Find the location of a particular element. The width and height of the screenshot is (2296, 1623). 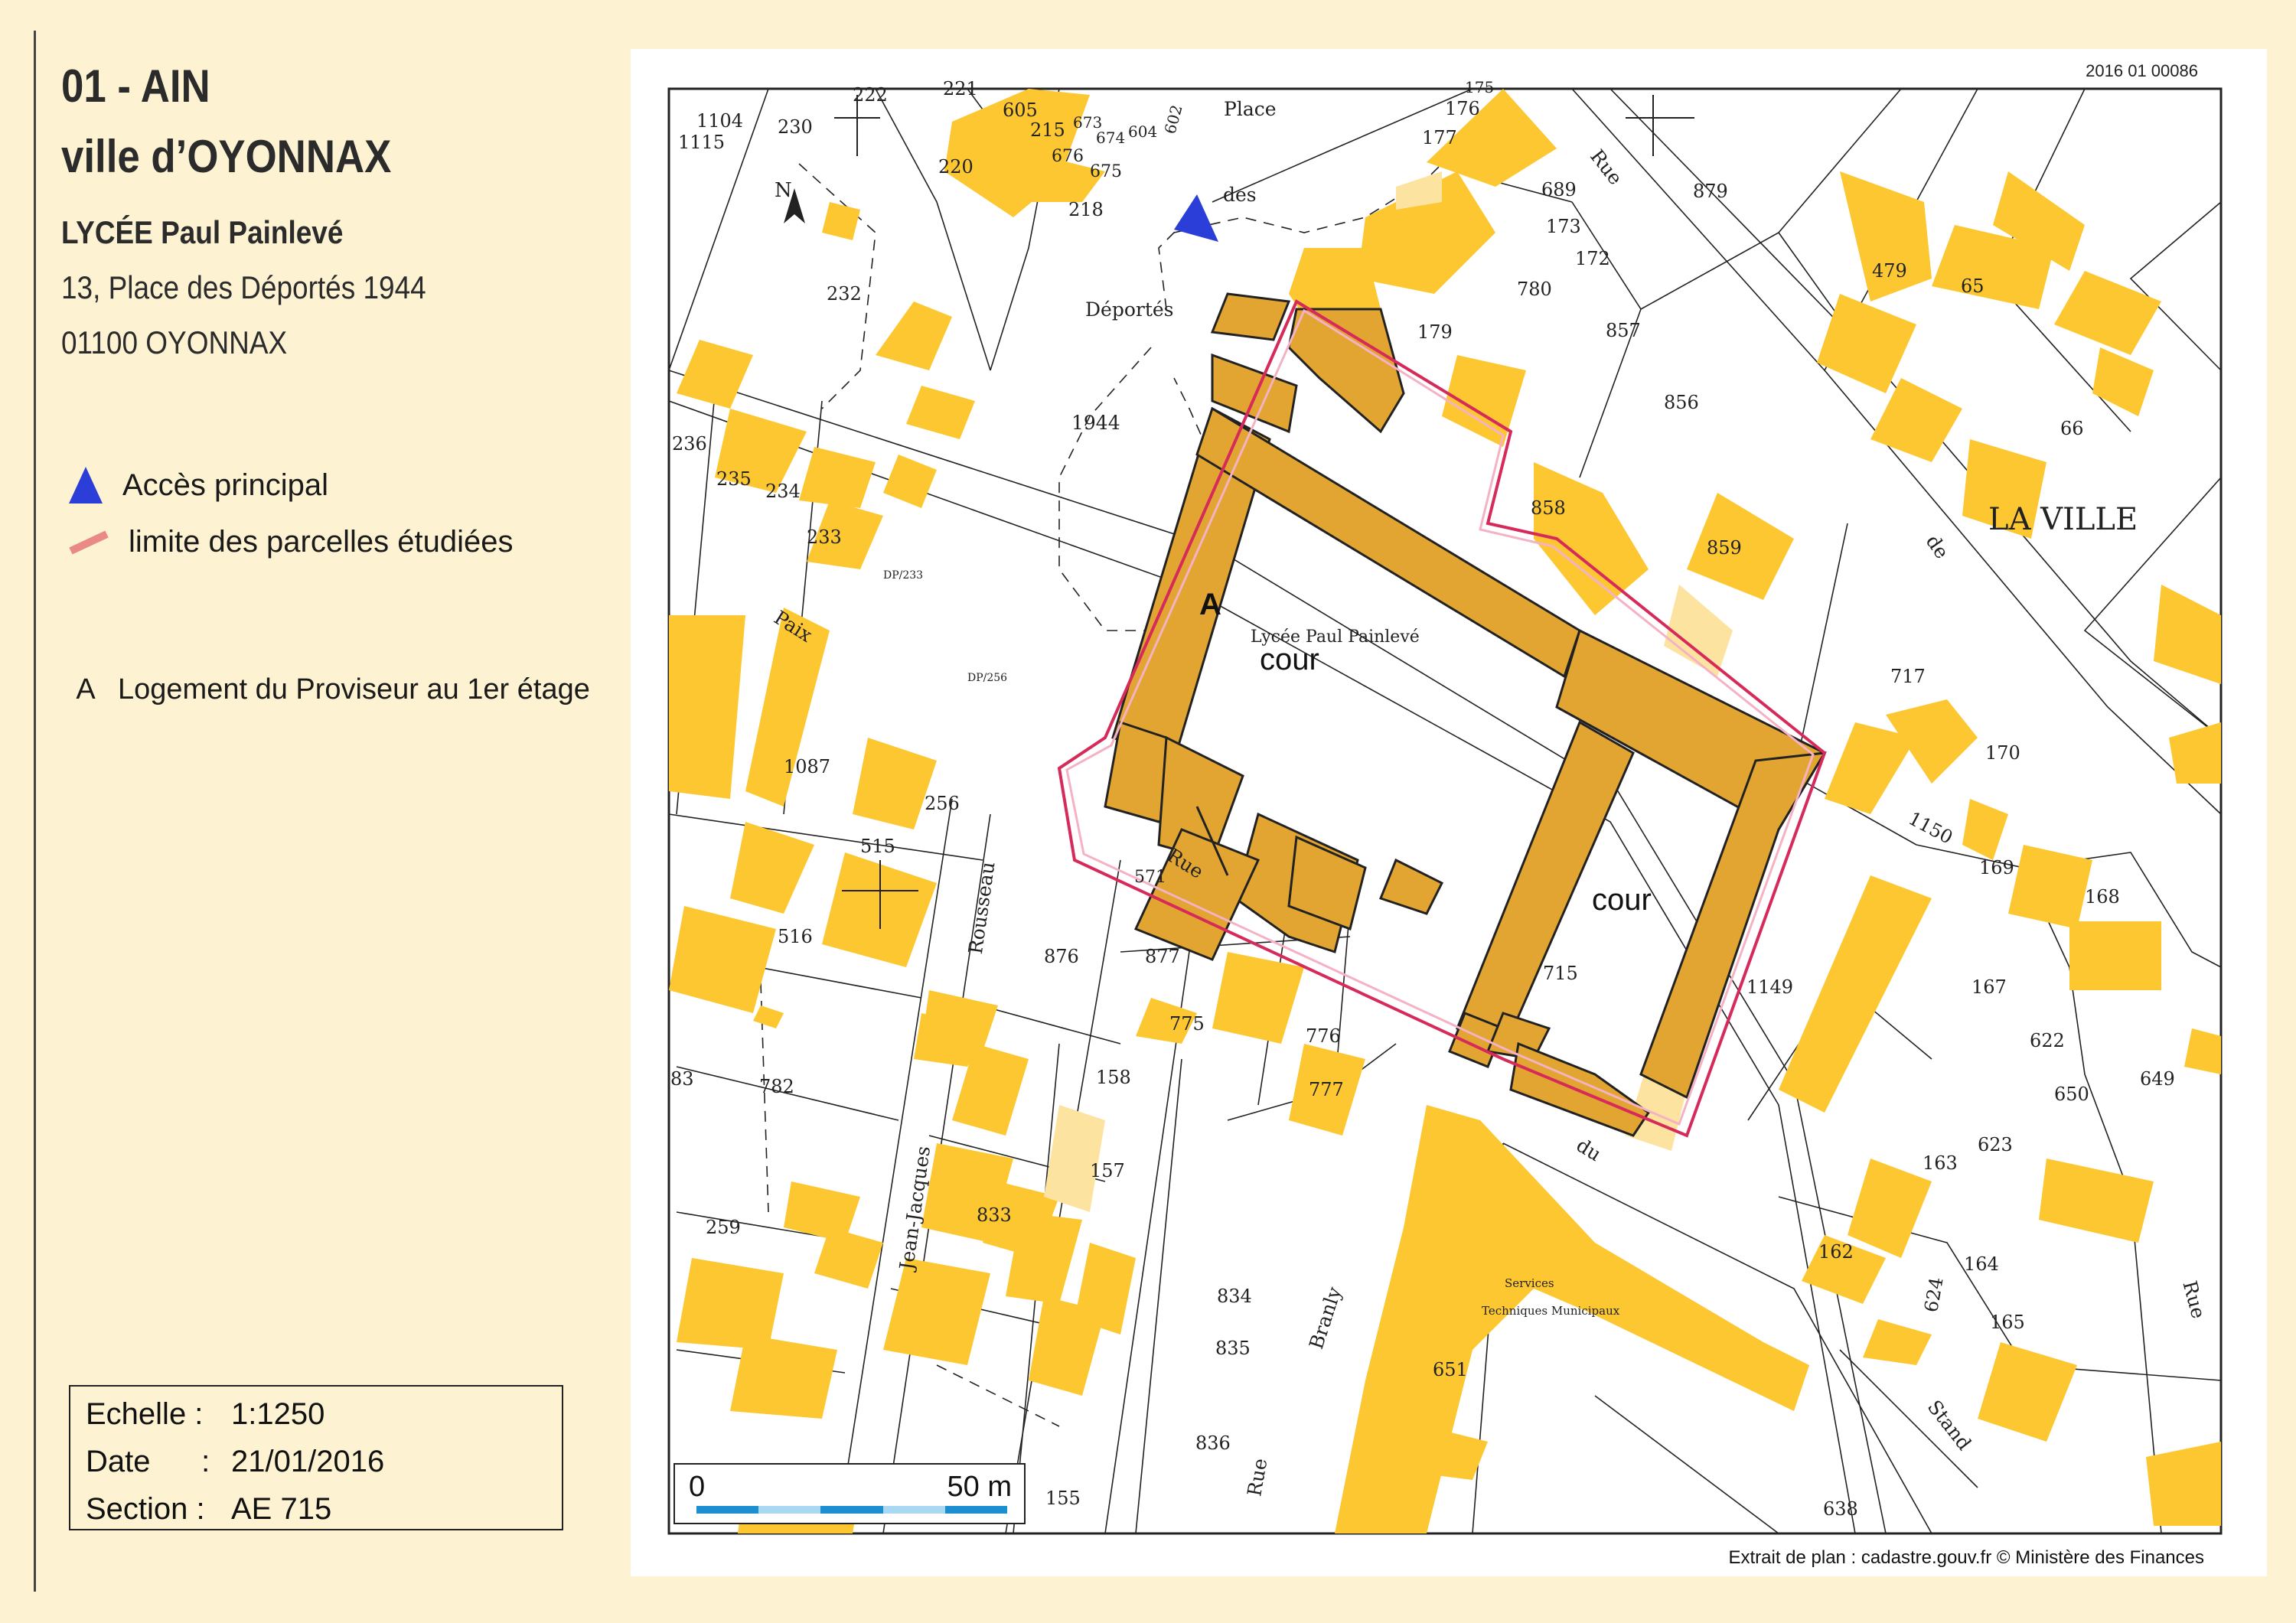

north-label: N is located at coordinates (783, 191).